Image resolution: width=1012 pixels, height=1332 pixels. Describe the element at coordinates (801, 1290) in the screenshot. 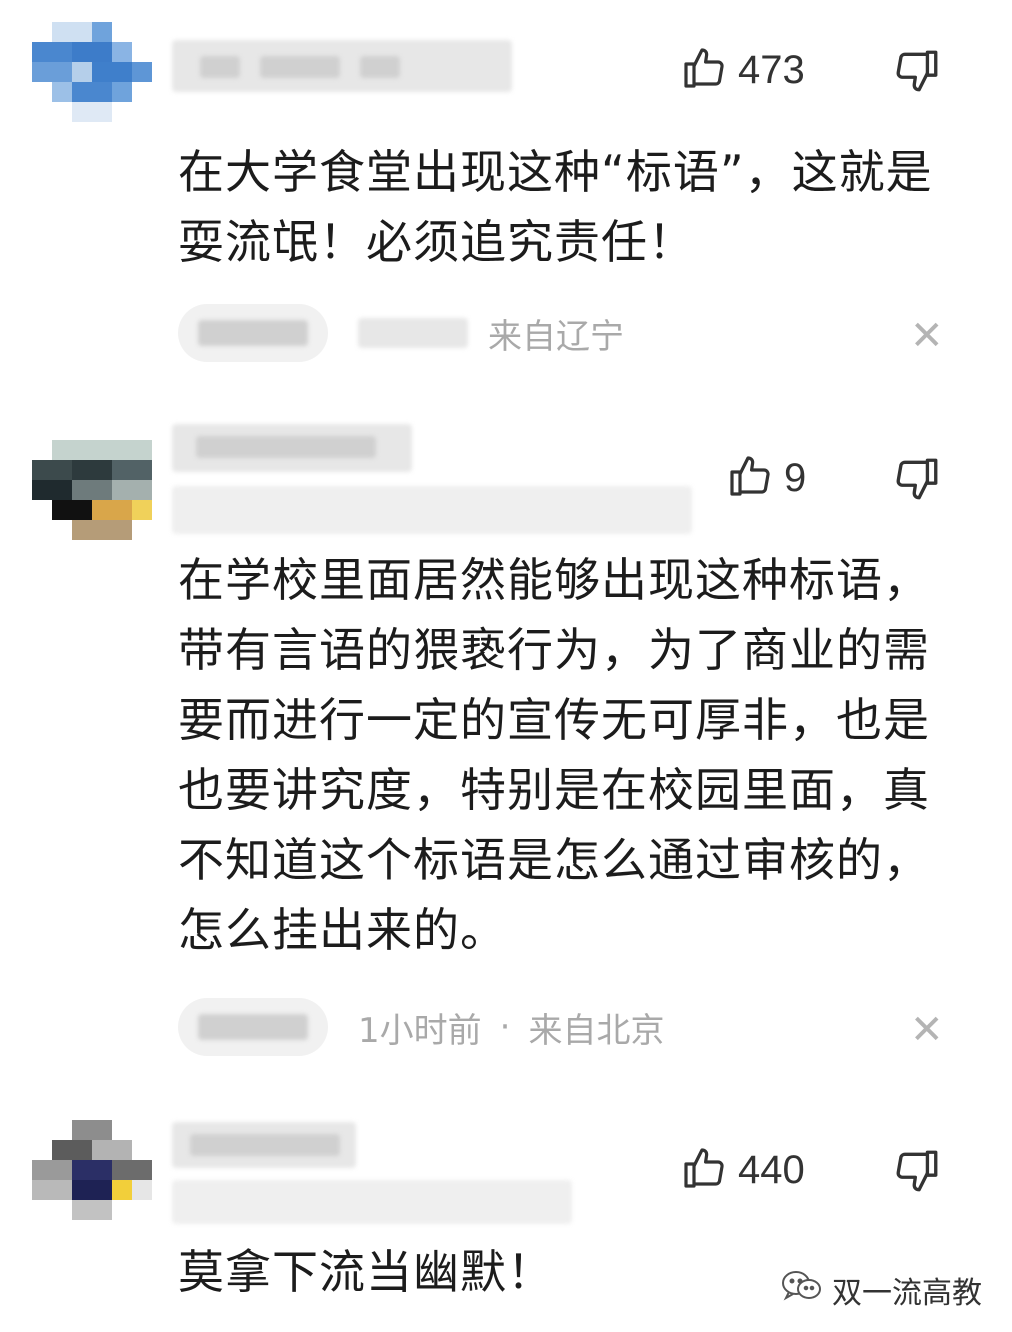

I see `wechat-icon` at that location.